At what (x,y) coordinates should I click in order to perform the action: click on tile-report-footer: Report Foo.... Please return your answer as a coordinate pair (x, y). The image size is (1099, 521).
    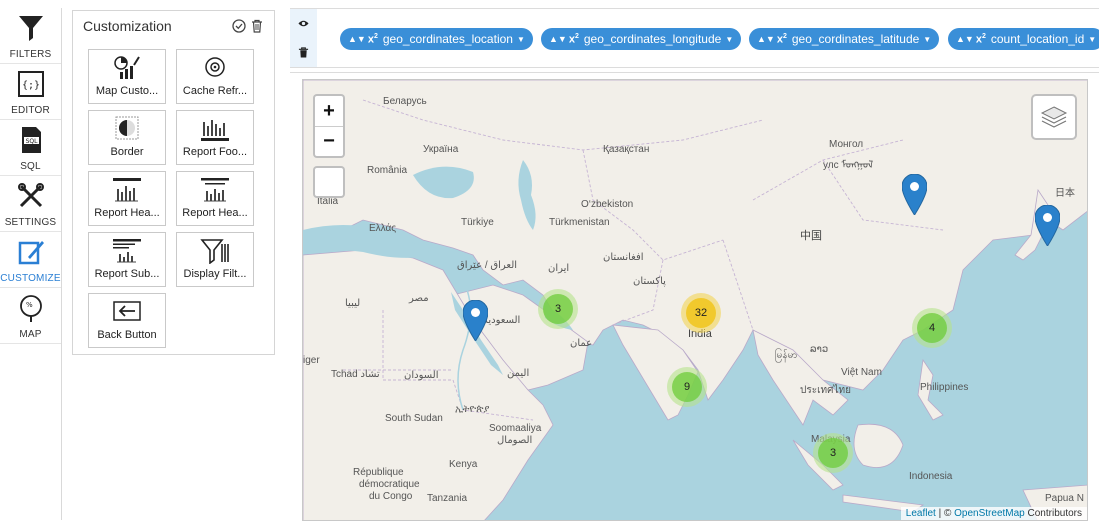
    Looking at the image, I should click on (215, 137).